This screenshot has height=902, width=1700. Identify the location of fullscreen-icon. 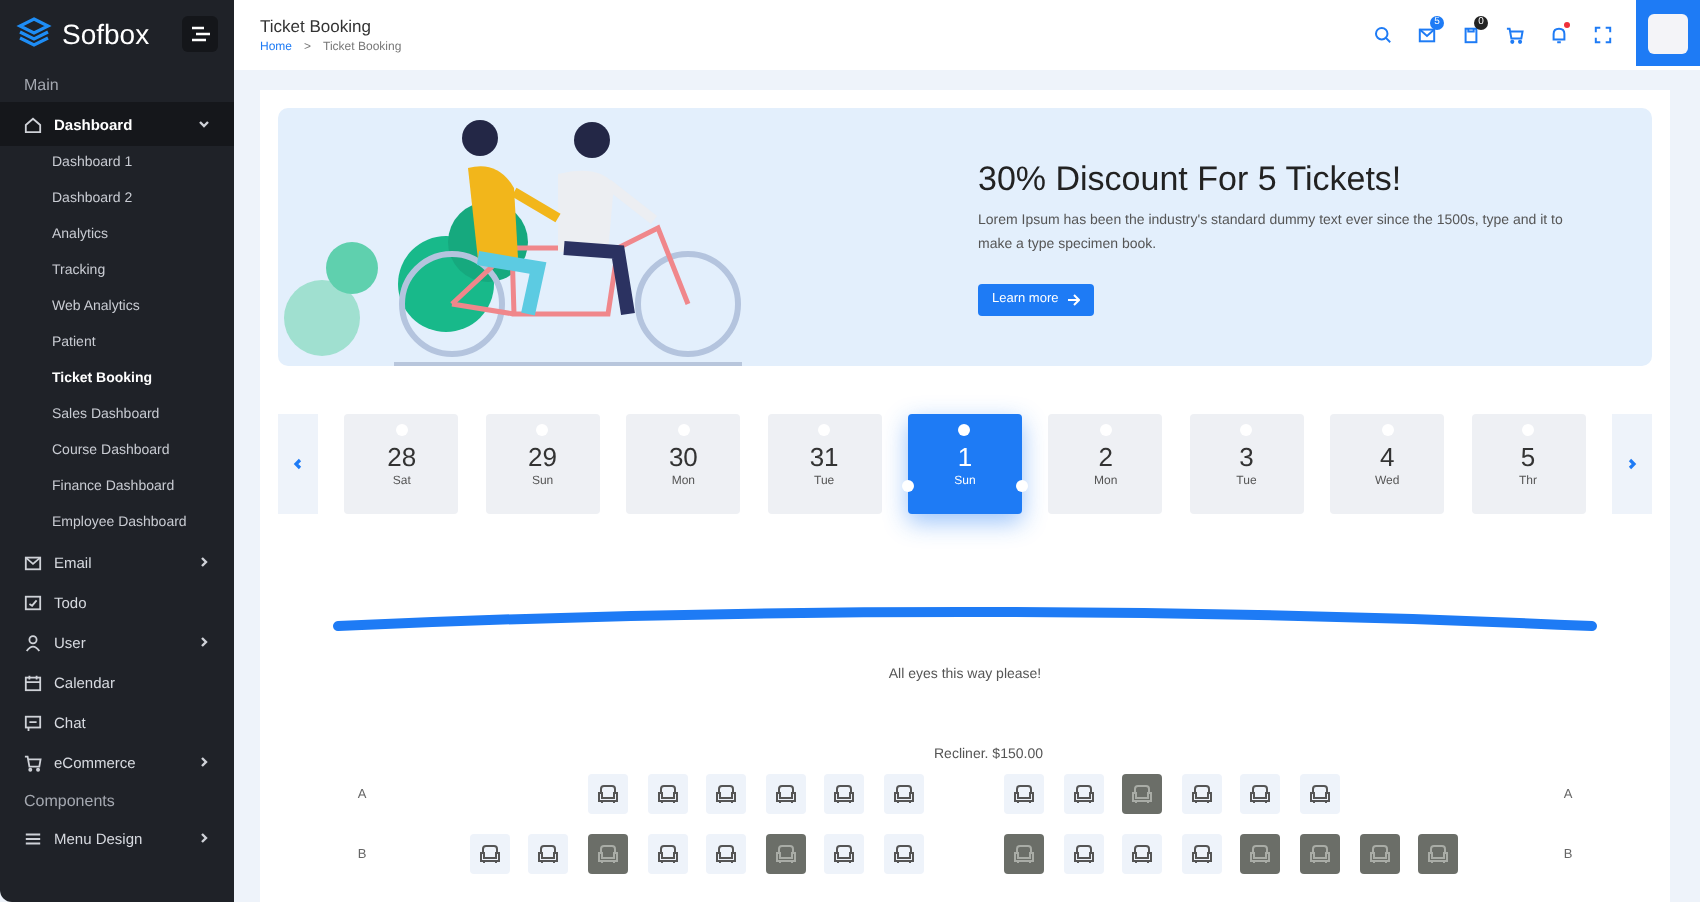
(1603, 35).